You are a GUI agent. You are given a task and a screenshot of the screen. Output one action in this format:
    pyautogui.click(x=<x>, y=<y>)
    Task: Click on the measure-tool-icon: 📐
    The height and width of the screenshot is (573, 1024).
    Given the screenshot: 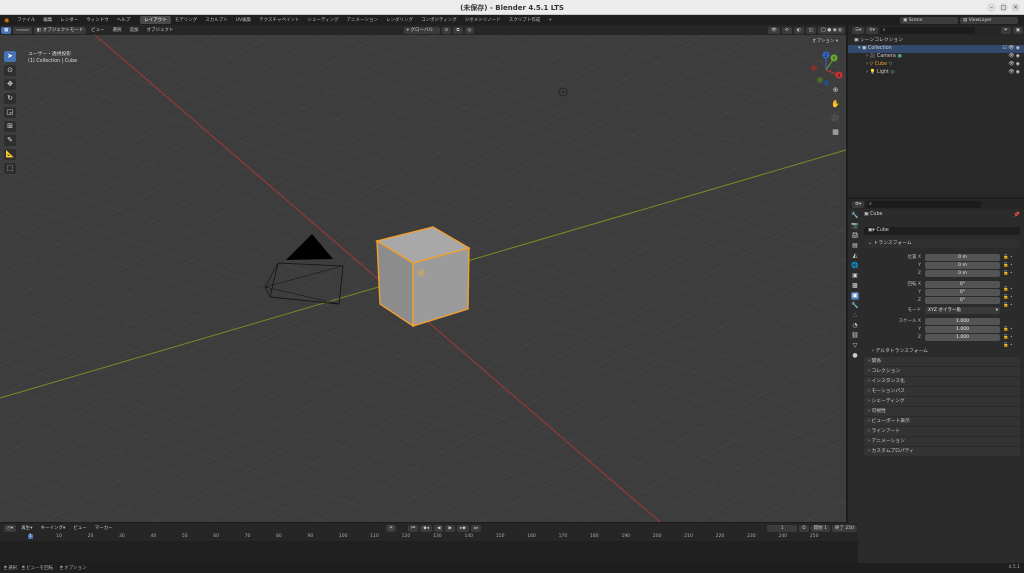 What is the action you would take?
    pyautogui.click(x=10, y=154)
    